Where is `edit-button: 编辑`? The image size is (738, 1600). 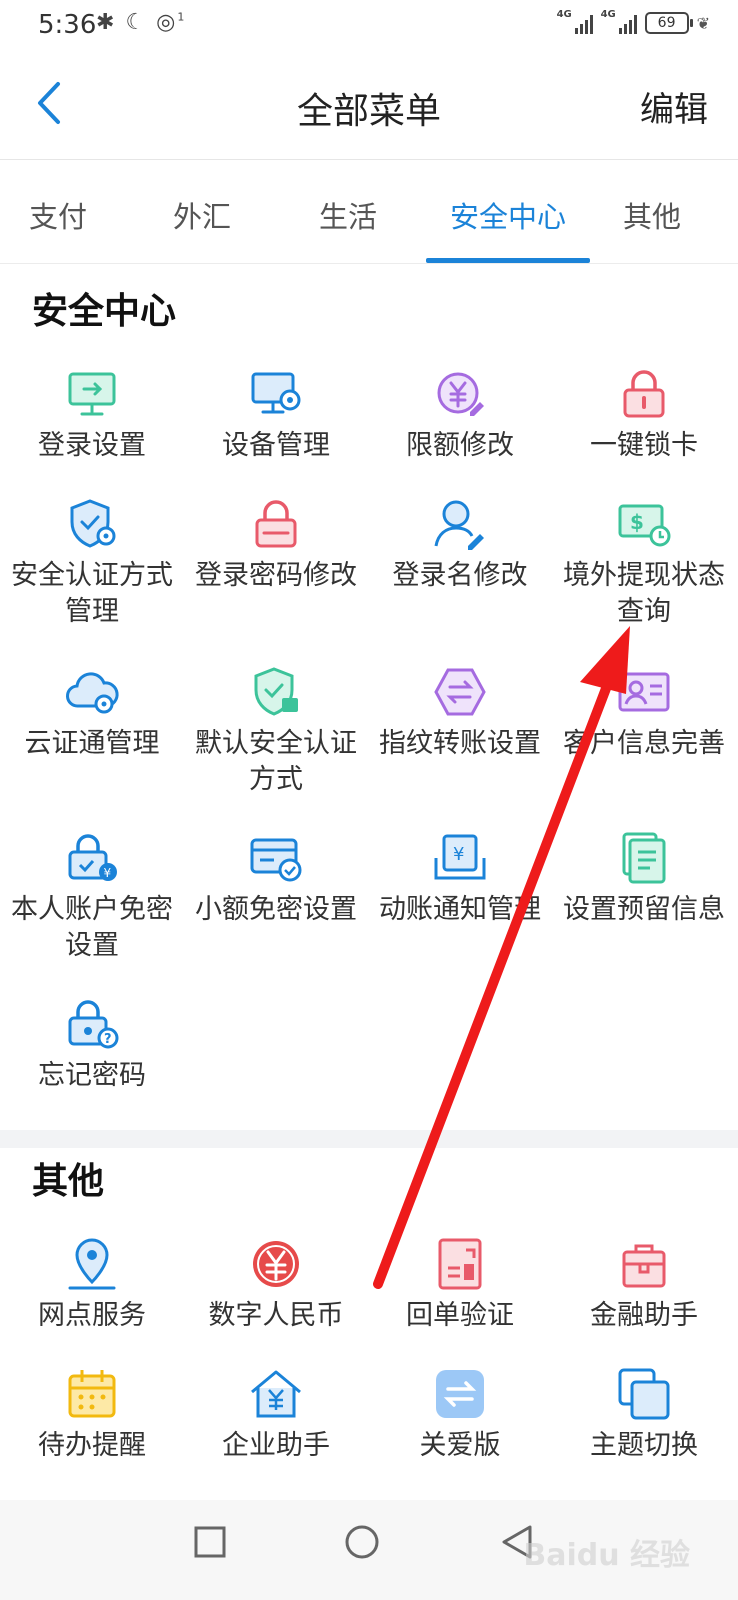
edit-button: 编辑 is located at coordinates (674, 106).